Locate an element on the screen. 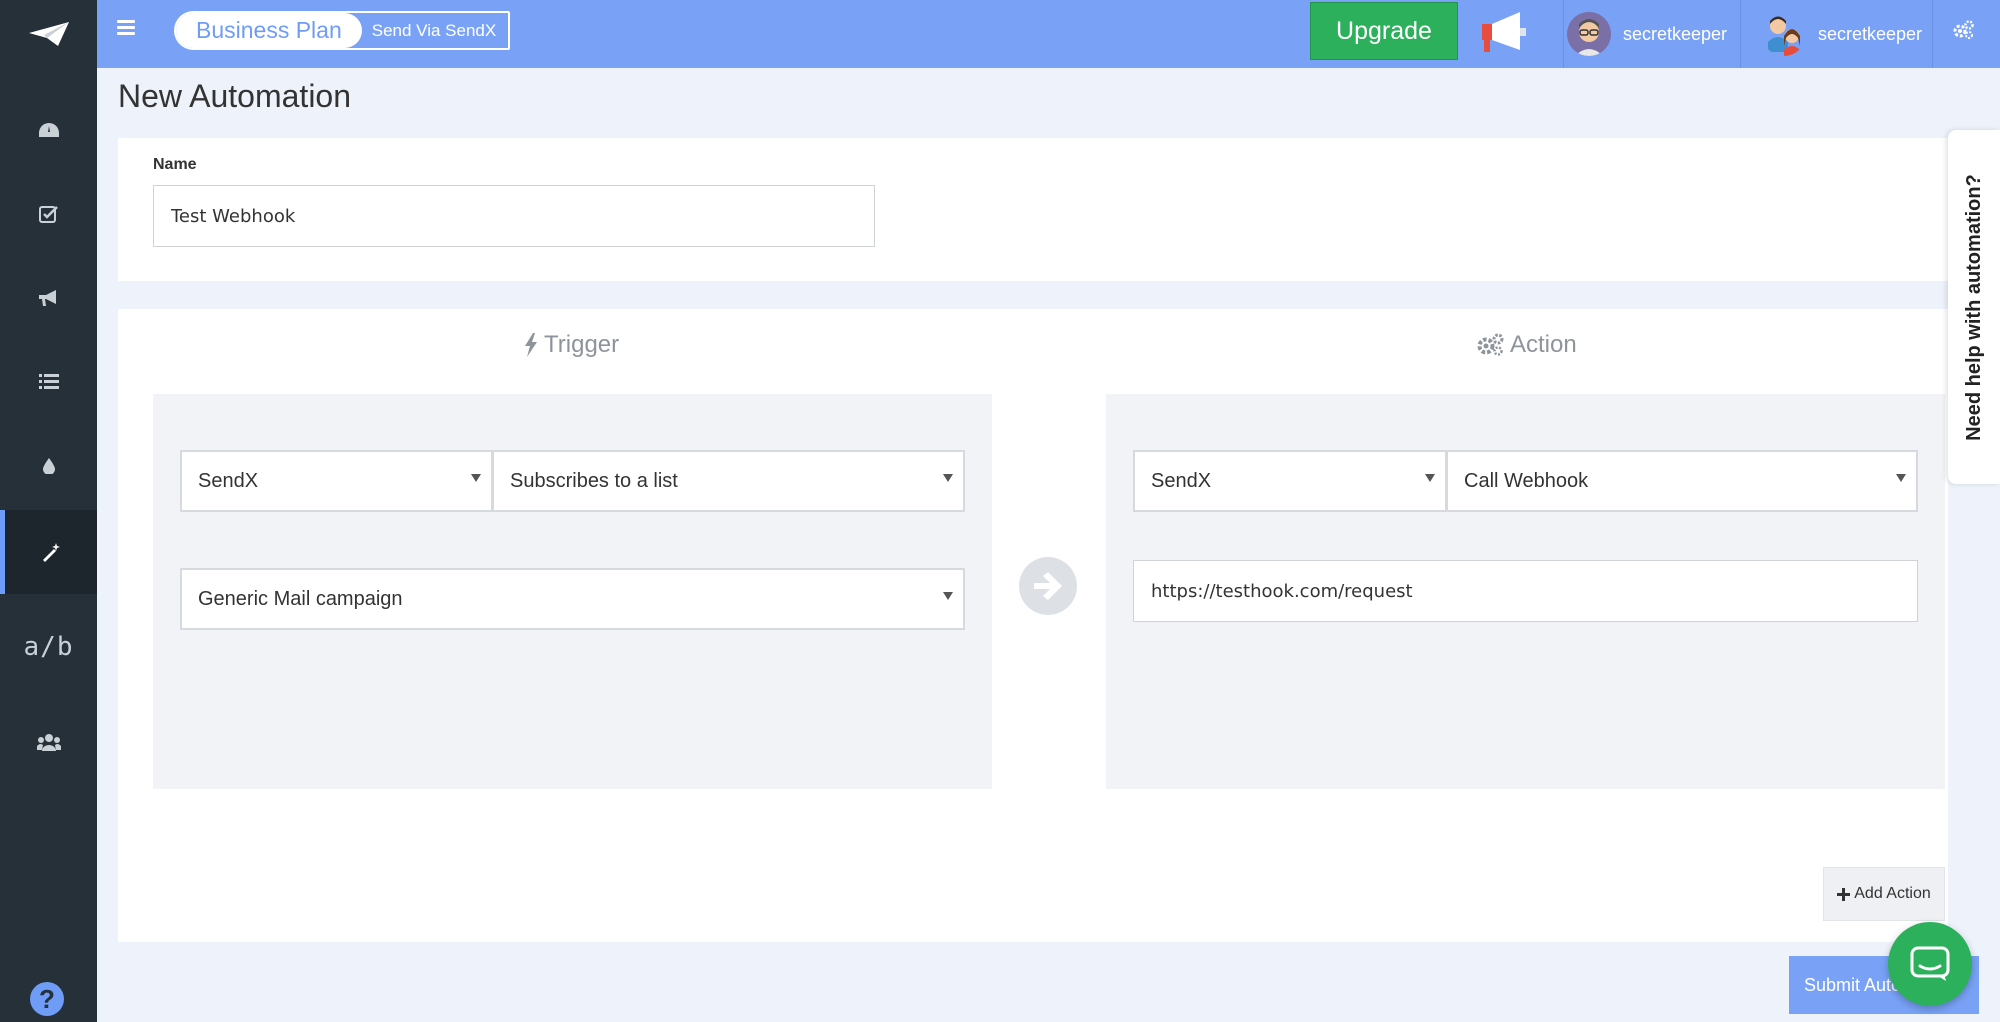 The height and width of the screenshot is (1022, 2000). action-type-select: Call Webhook is located at coordinates (1682, 481).